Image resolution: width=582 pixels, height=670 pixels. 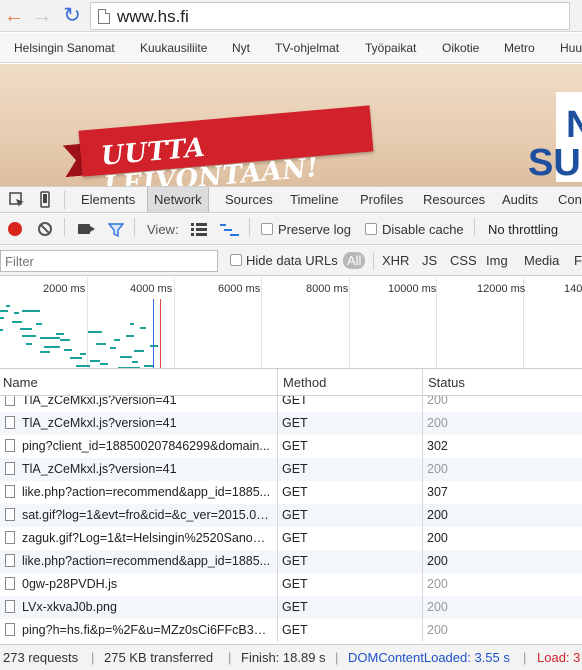 I want to click on bookmark-item: Metro, so click(x=519, y=48).